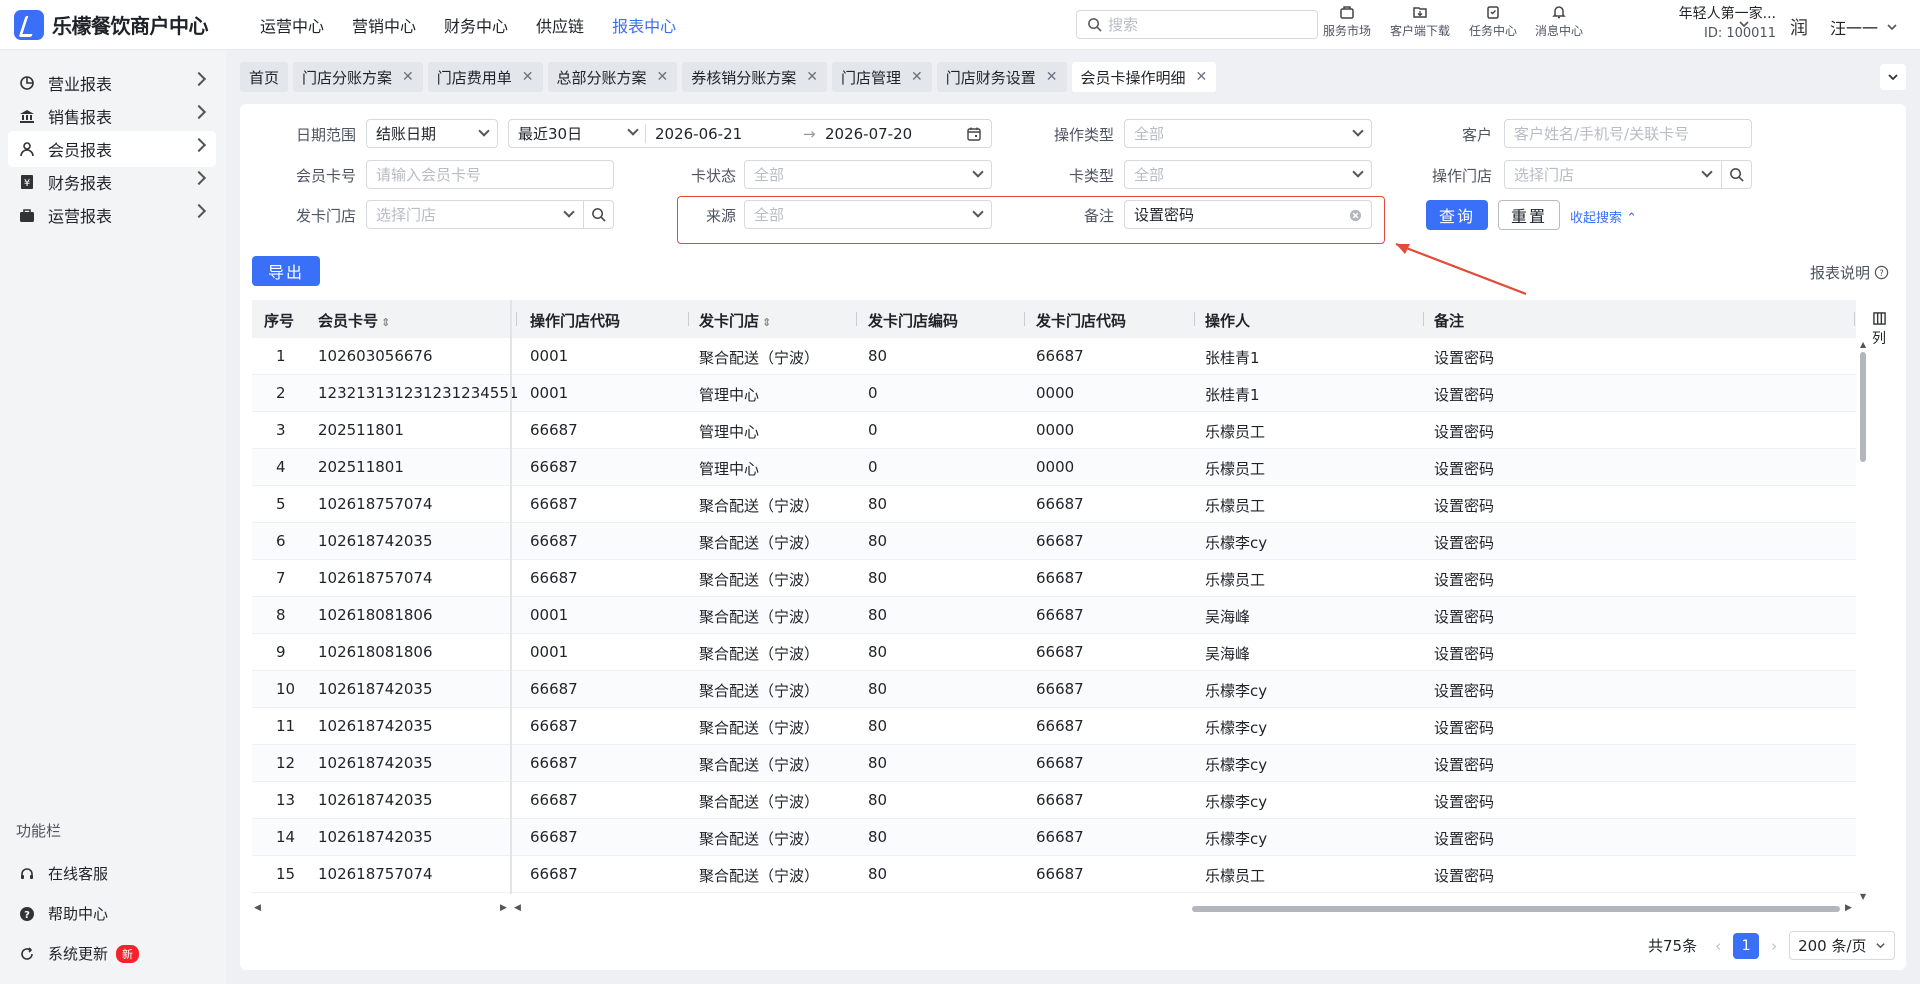 Image resolution: width=1920 pixels, height=984 pixels. What do you see at coordinates (1863, 344) in the screenshot?
I see `scroll-up-icon: ▲` at bounding box center [1863, 344].